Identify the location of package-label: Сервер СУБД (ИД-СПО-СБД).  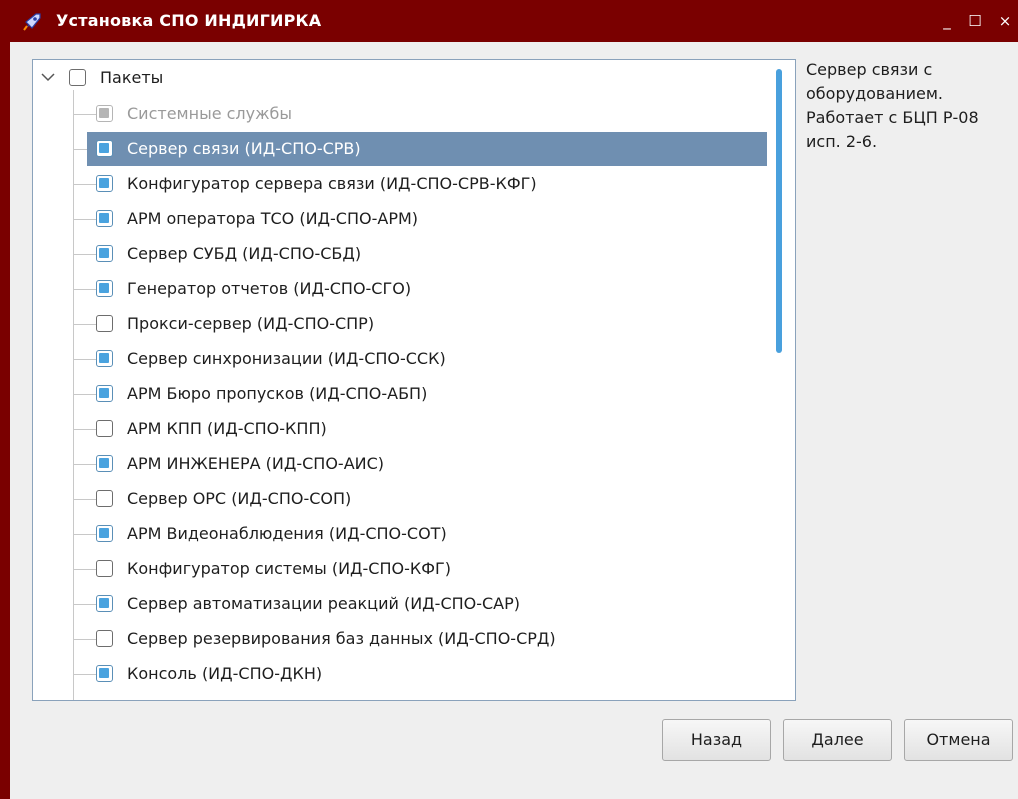
(244, 253).